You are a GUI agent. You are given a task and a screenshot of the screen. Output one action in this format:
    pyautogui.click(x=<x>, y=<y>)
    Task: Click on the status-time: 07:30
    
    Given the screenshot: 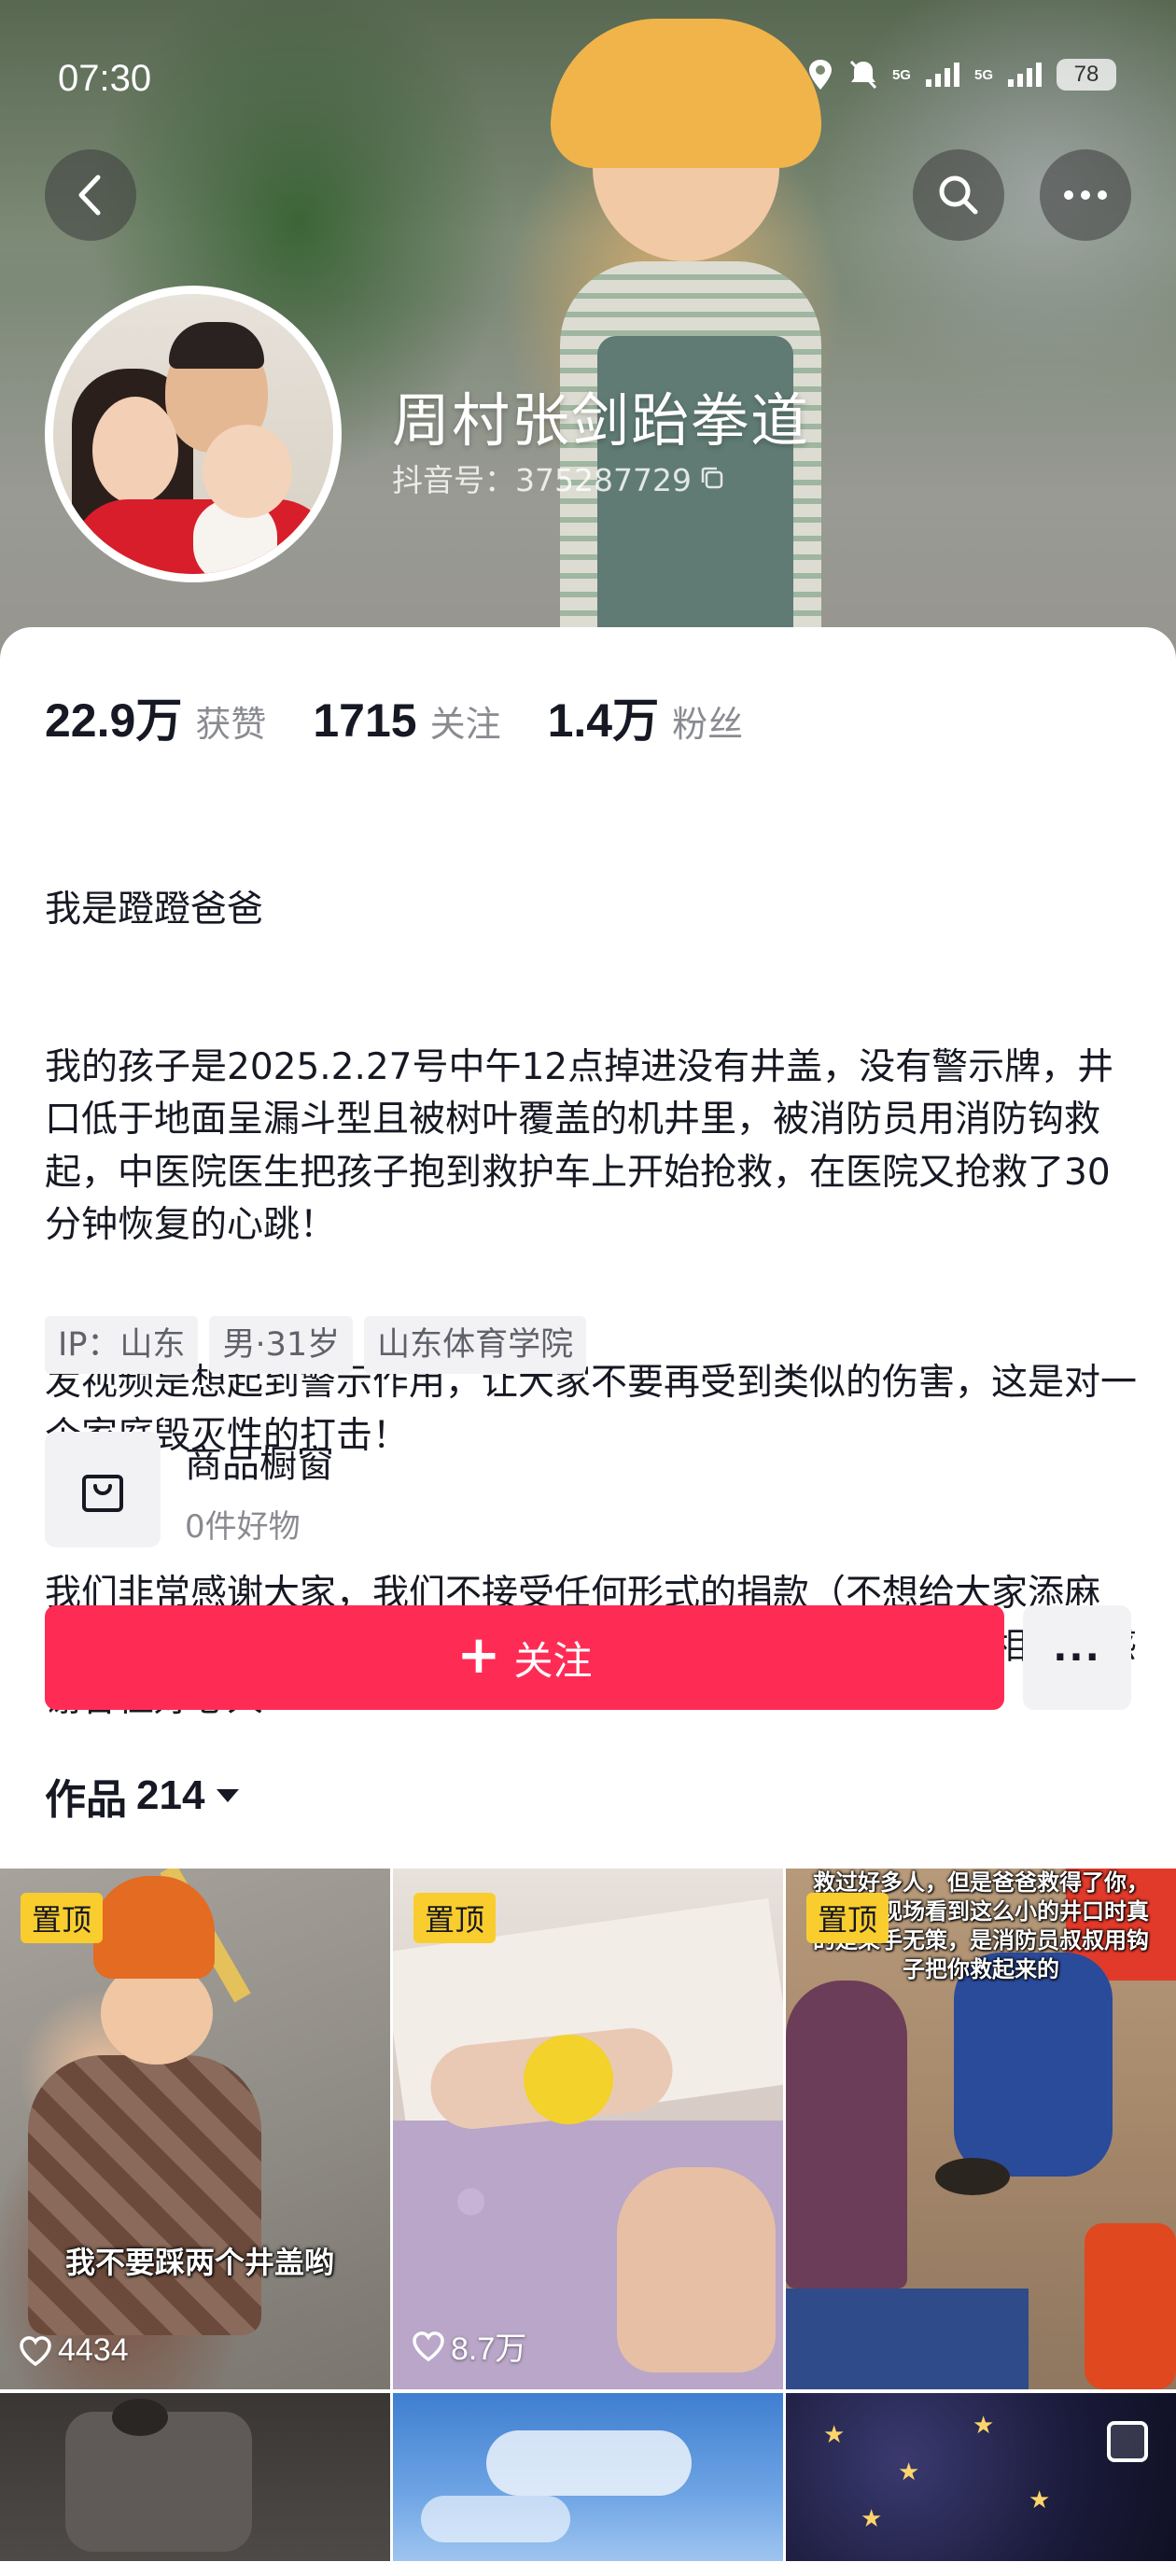 What is the action you would take?
    pyautogui.click(x=105, y=78)
    